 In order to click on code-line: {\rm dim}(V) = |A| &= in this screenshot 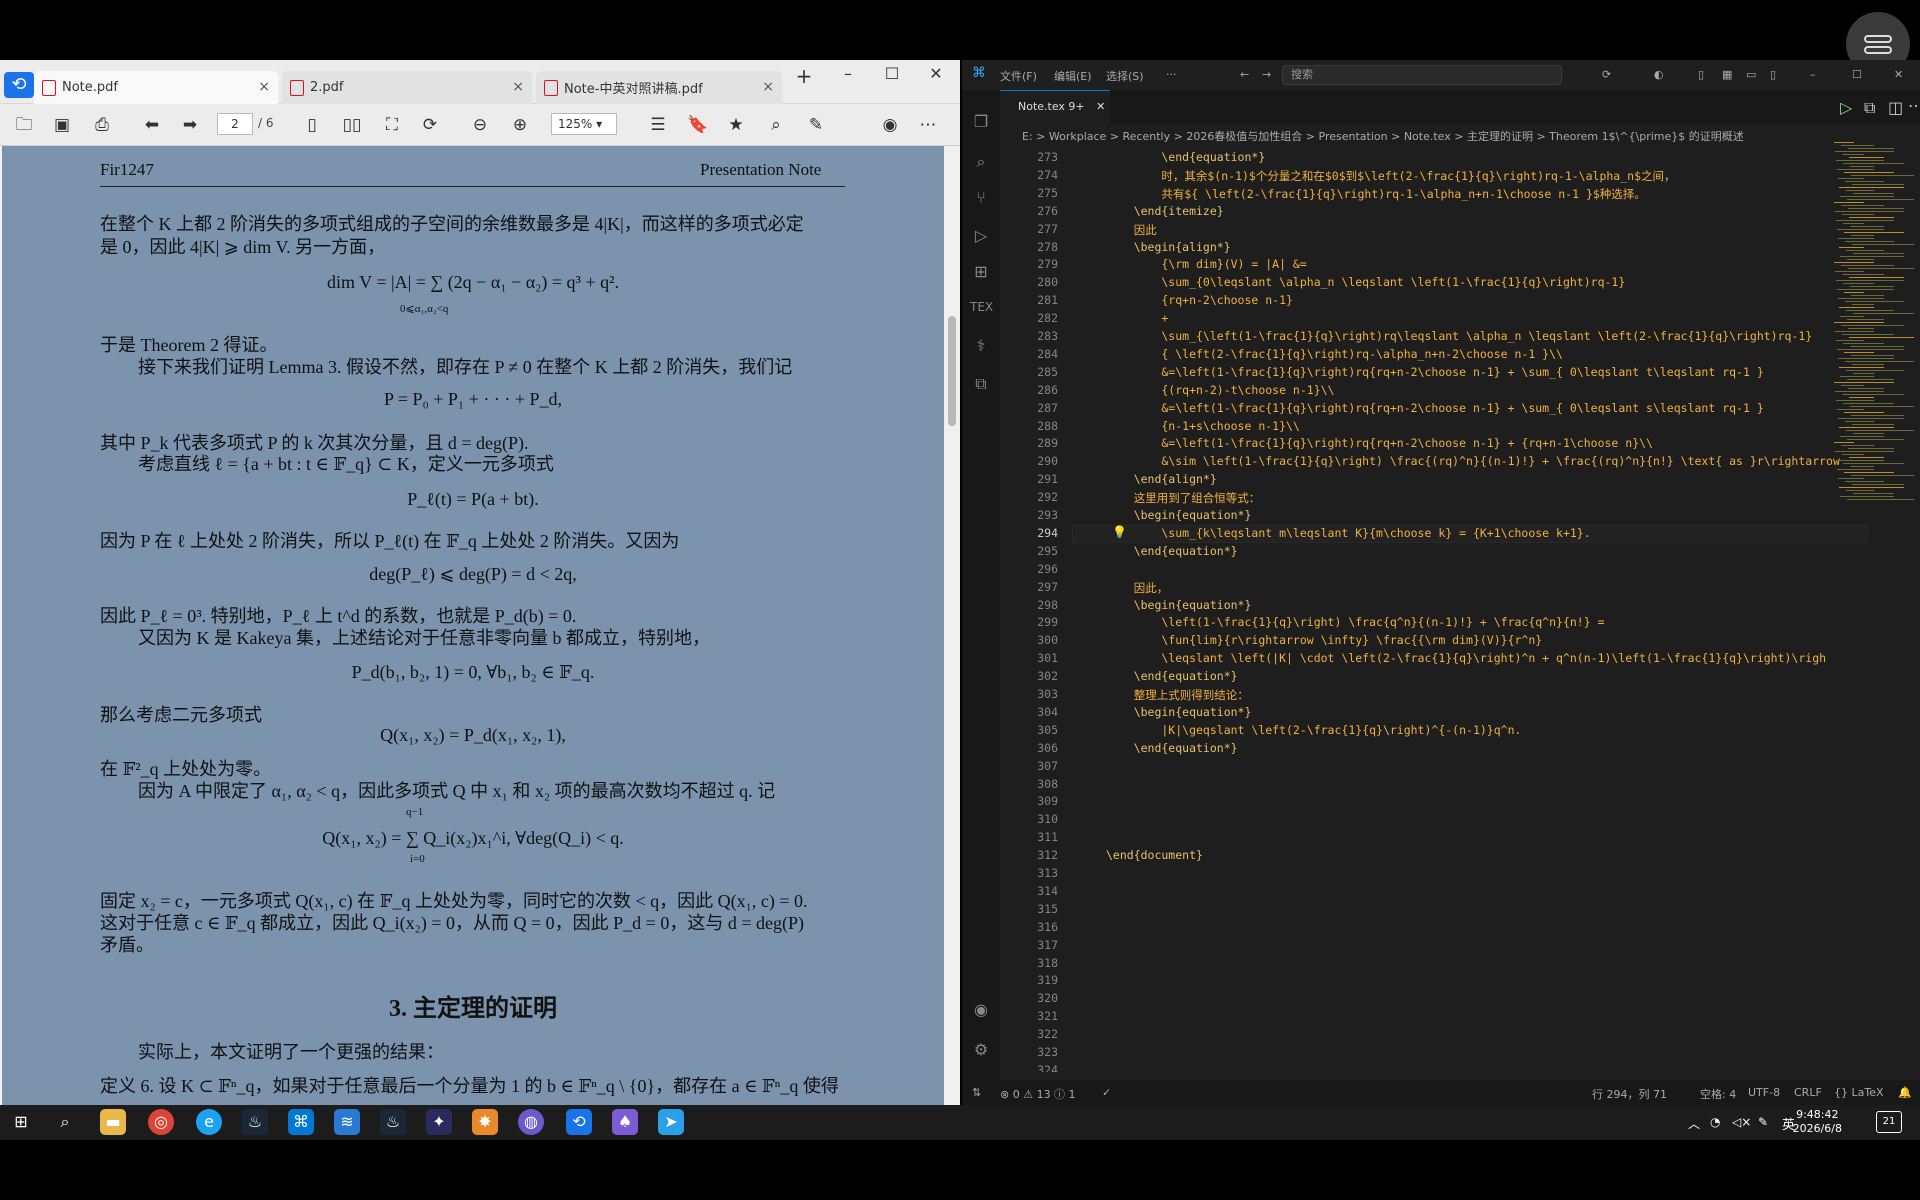, I will do `click(1206, 264)`.